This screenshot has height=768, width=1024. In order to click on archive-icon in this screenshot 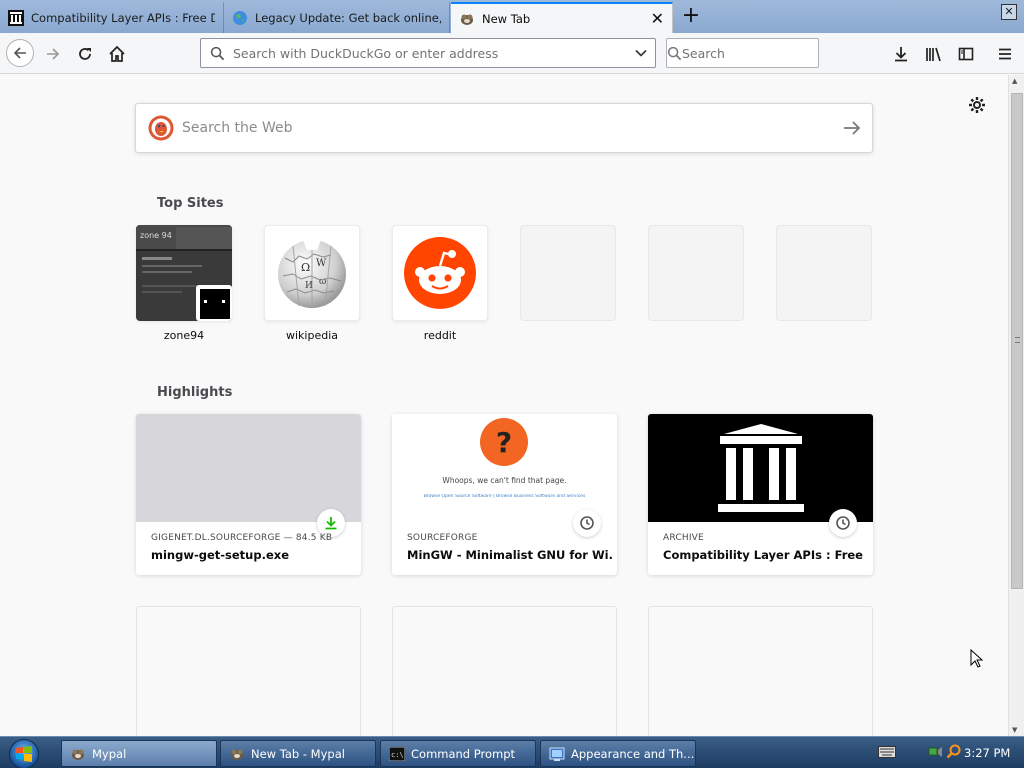, I will do `click(16, 17)`.